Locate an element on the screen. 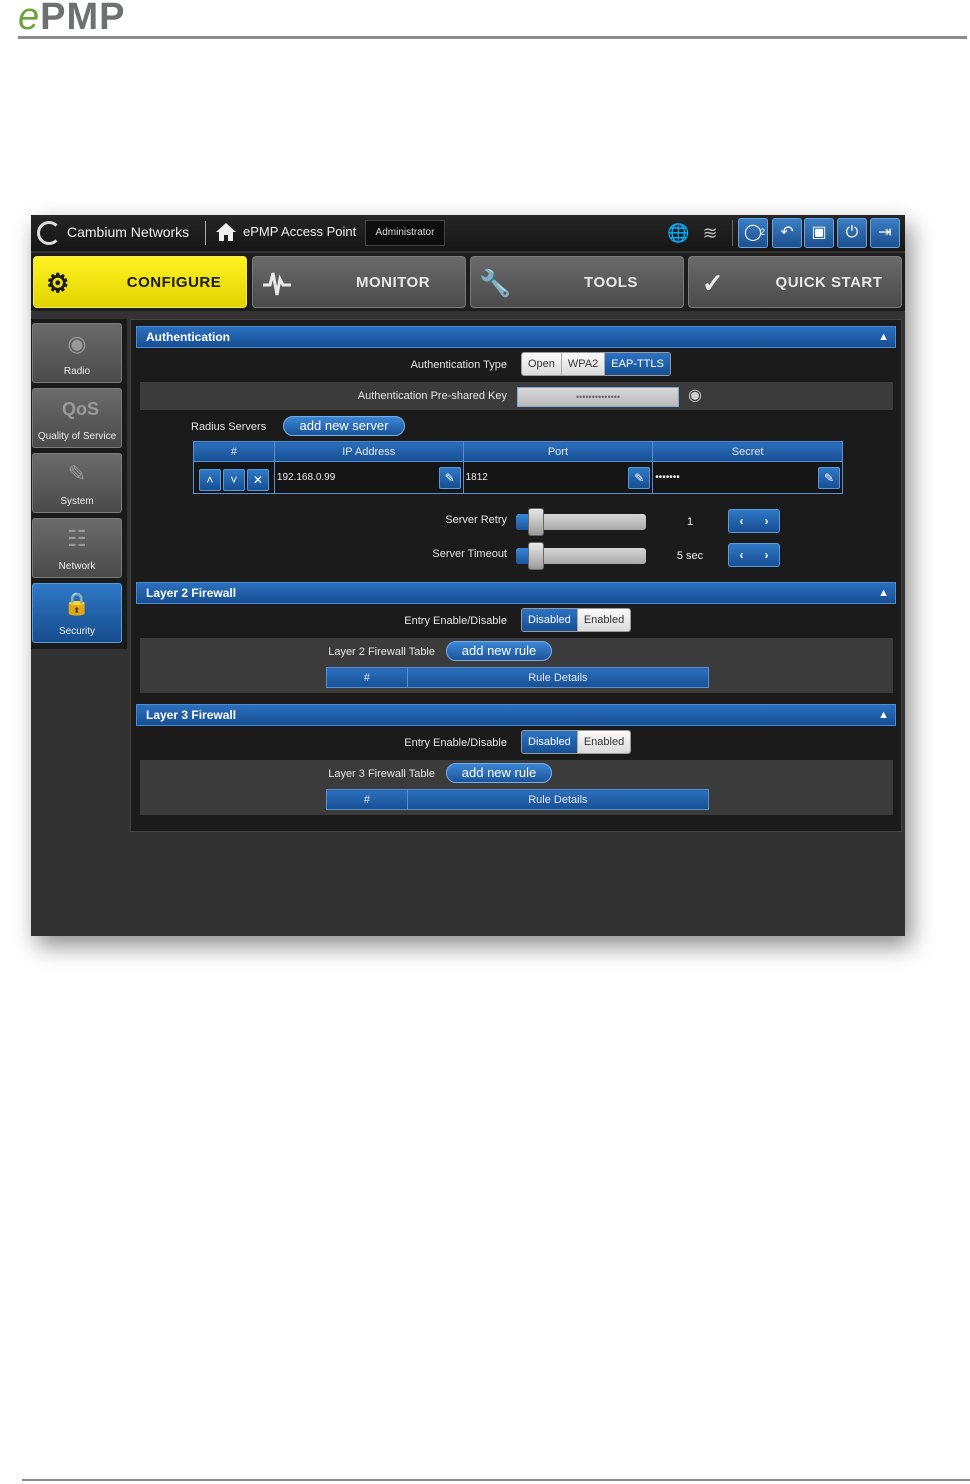  move-up-button: ˄ is located at coordinates (209, 479).